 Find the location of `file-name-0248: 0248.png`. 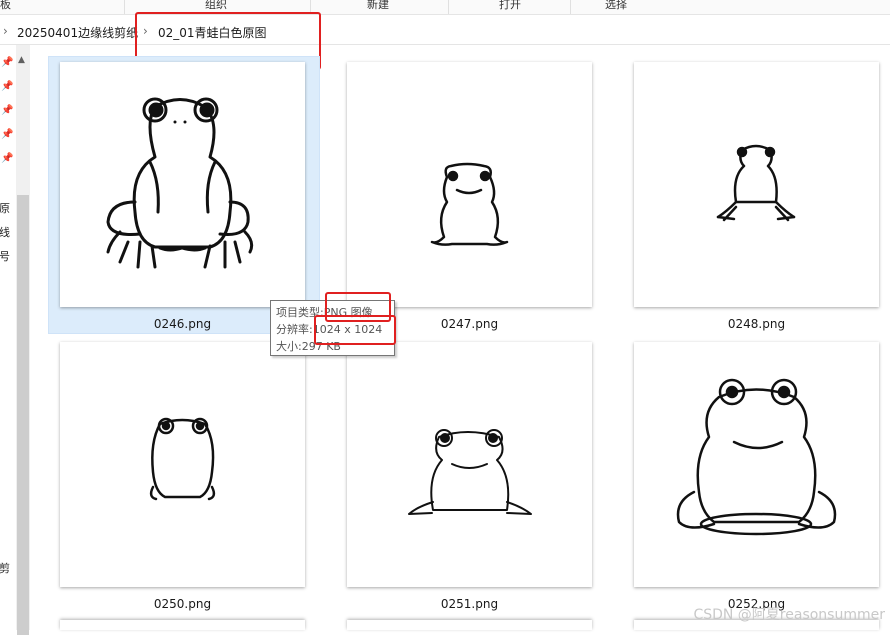

file-name-0248: 0248.png is located at coordinates (756, 324).